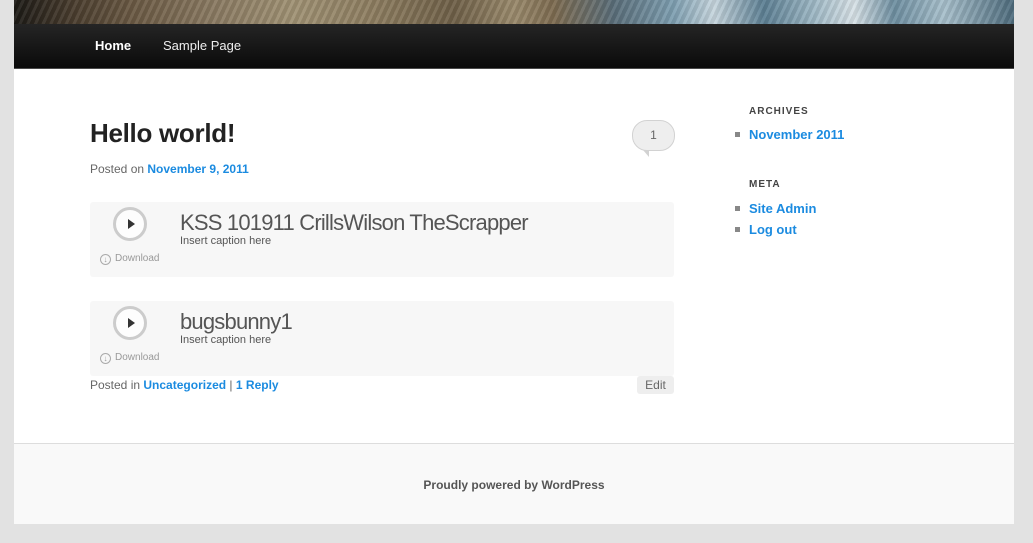 The width and height of the screenshot is (1033, 543). I want to click on archives-widget-title: ARCHIVES, so click(779, 111).